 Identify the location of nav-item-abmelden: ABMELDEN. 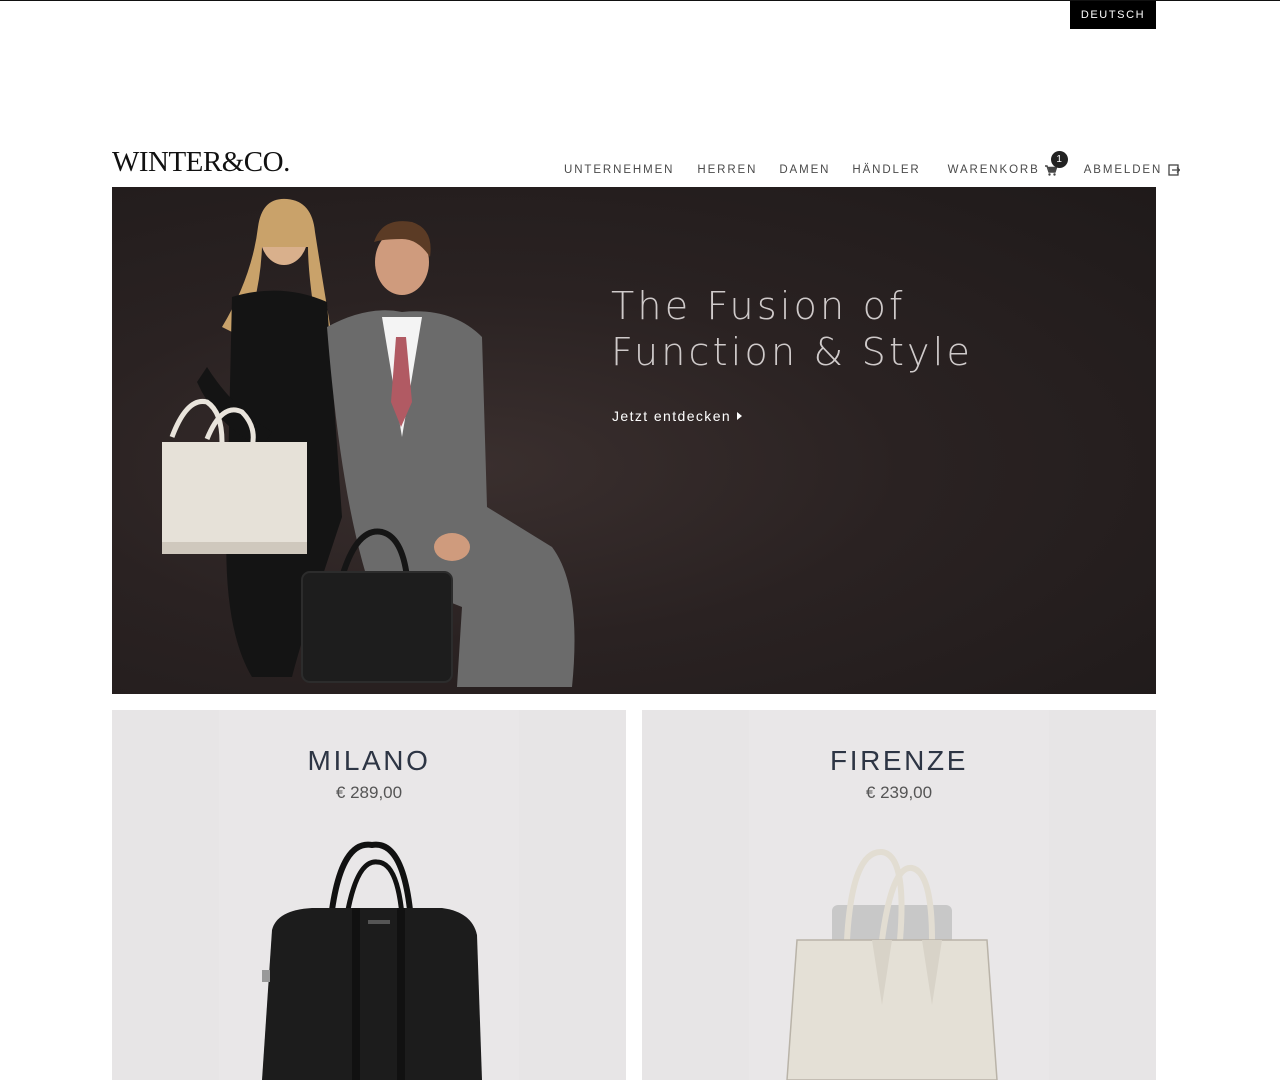
(1132, 170).